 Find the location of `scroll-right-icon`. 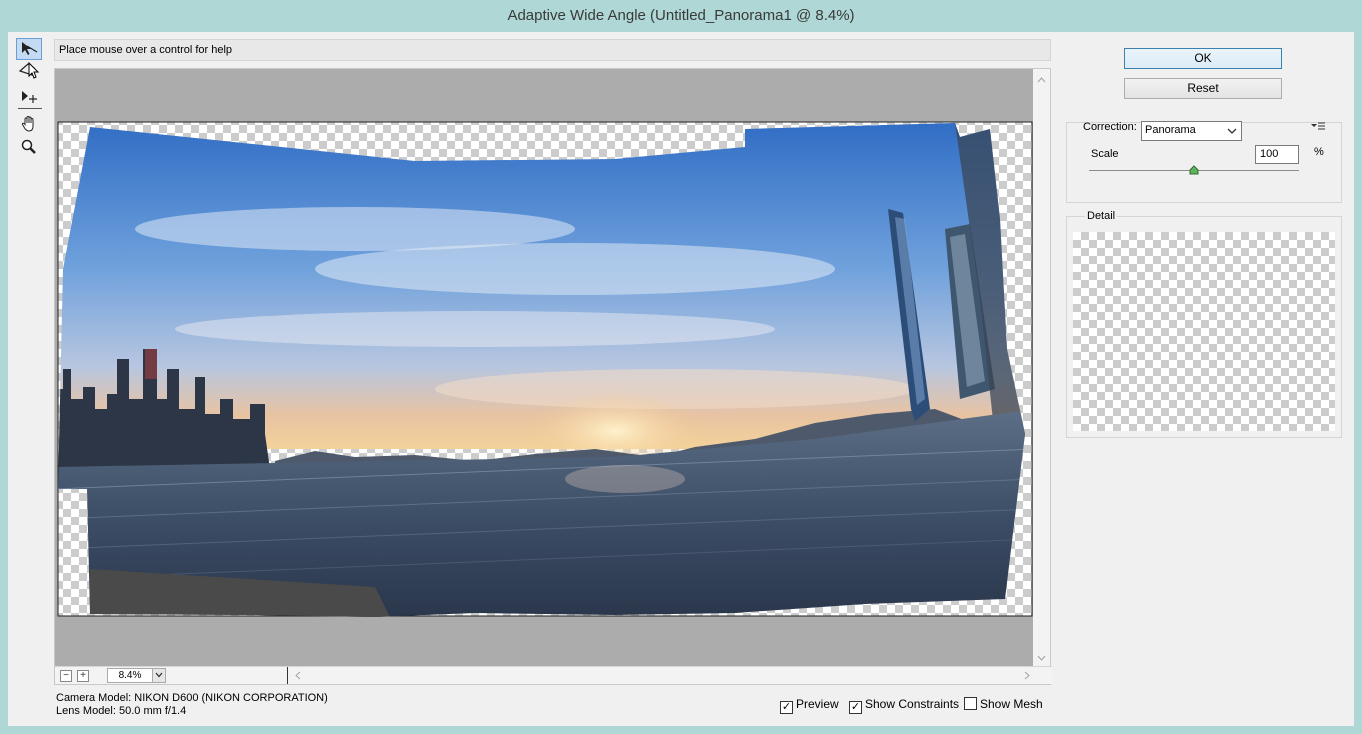

scroll-right-icon is located at coordinates (1027, 675).